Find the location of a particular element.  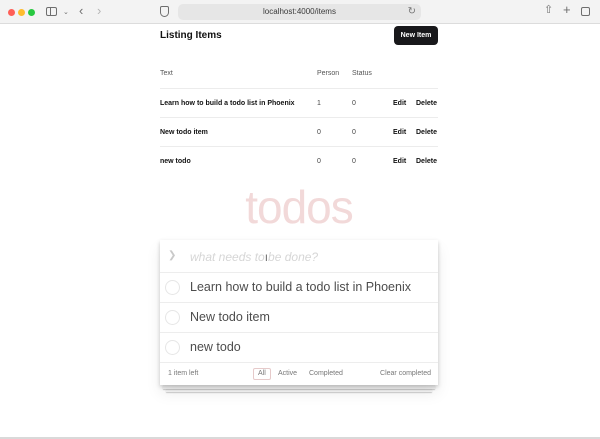

close-window-button is located at coordinates (11, 12).